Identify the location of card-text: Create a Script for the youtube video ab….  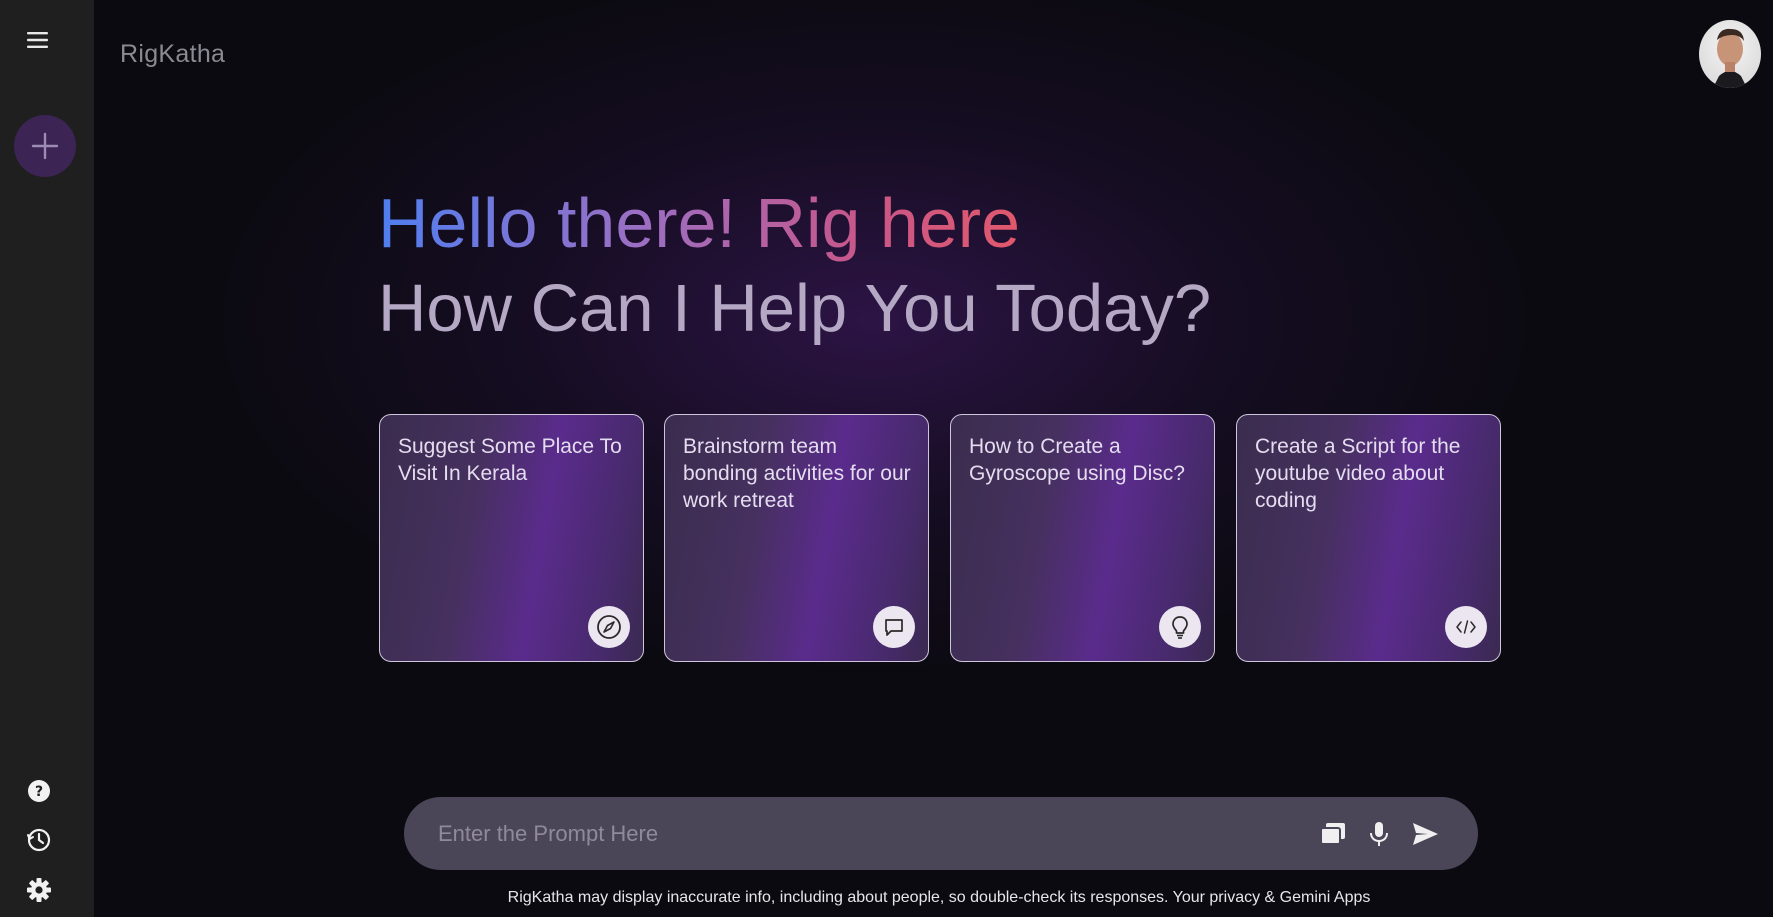
(1358, 473).